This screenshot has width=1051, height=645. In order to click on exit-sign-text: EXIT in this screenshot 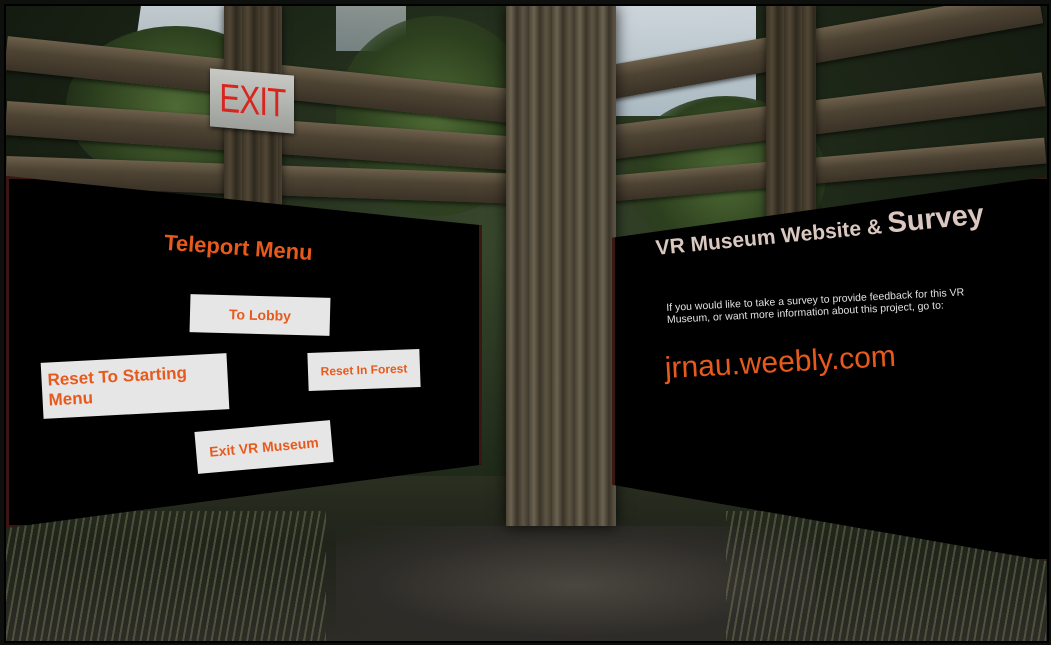, I will do `click(252, 100)`.